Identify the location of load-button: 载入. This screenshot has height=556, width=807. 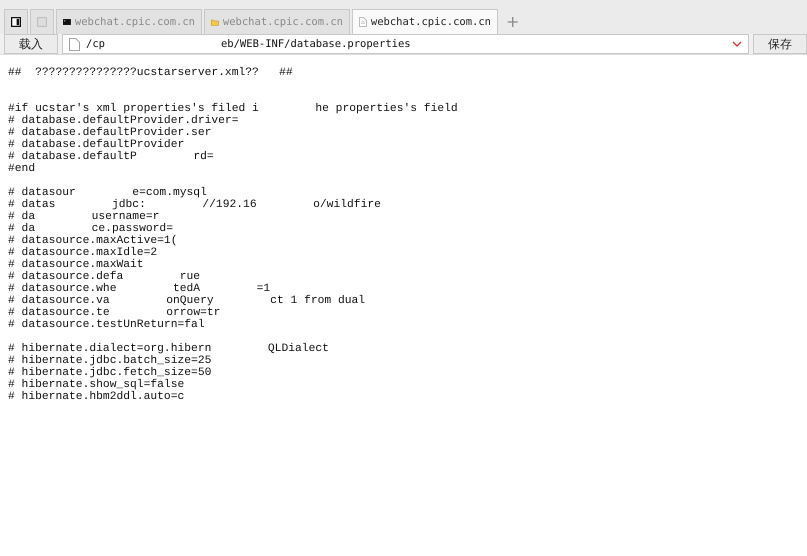
(31, 44).